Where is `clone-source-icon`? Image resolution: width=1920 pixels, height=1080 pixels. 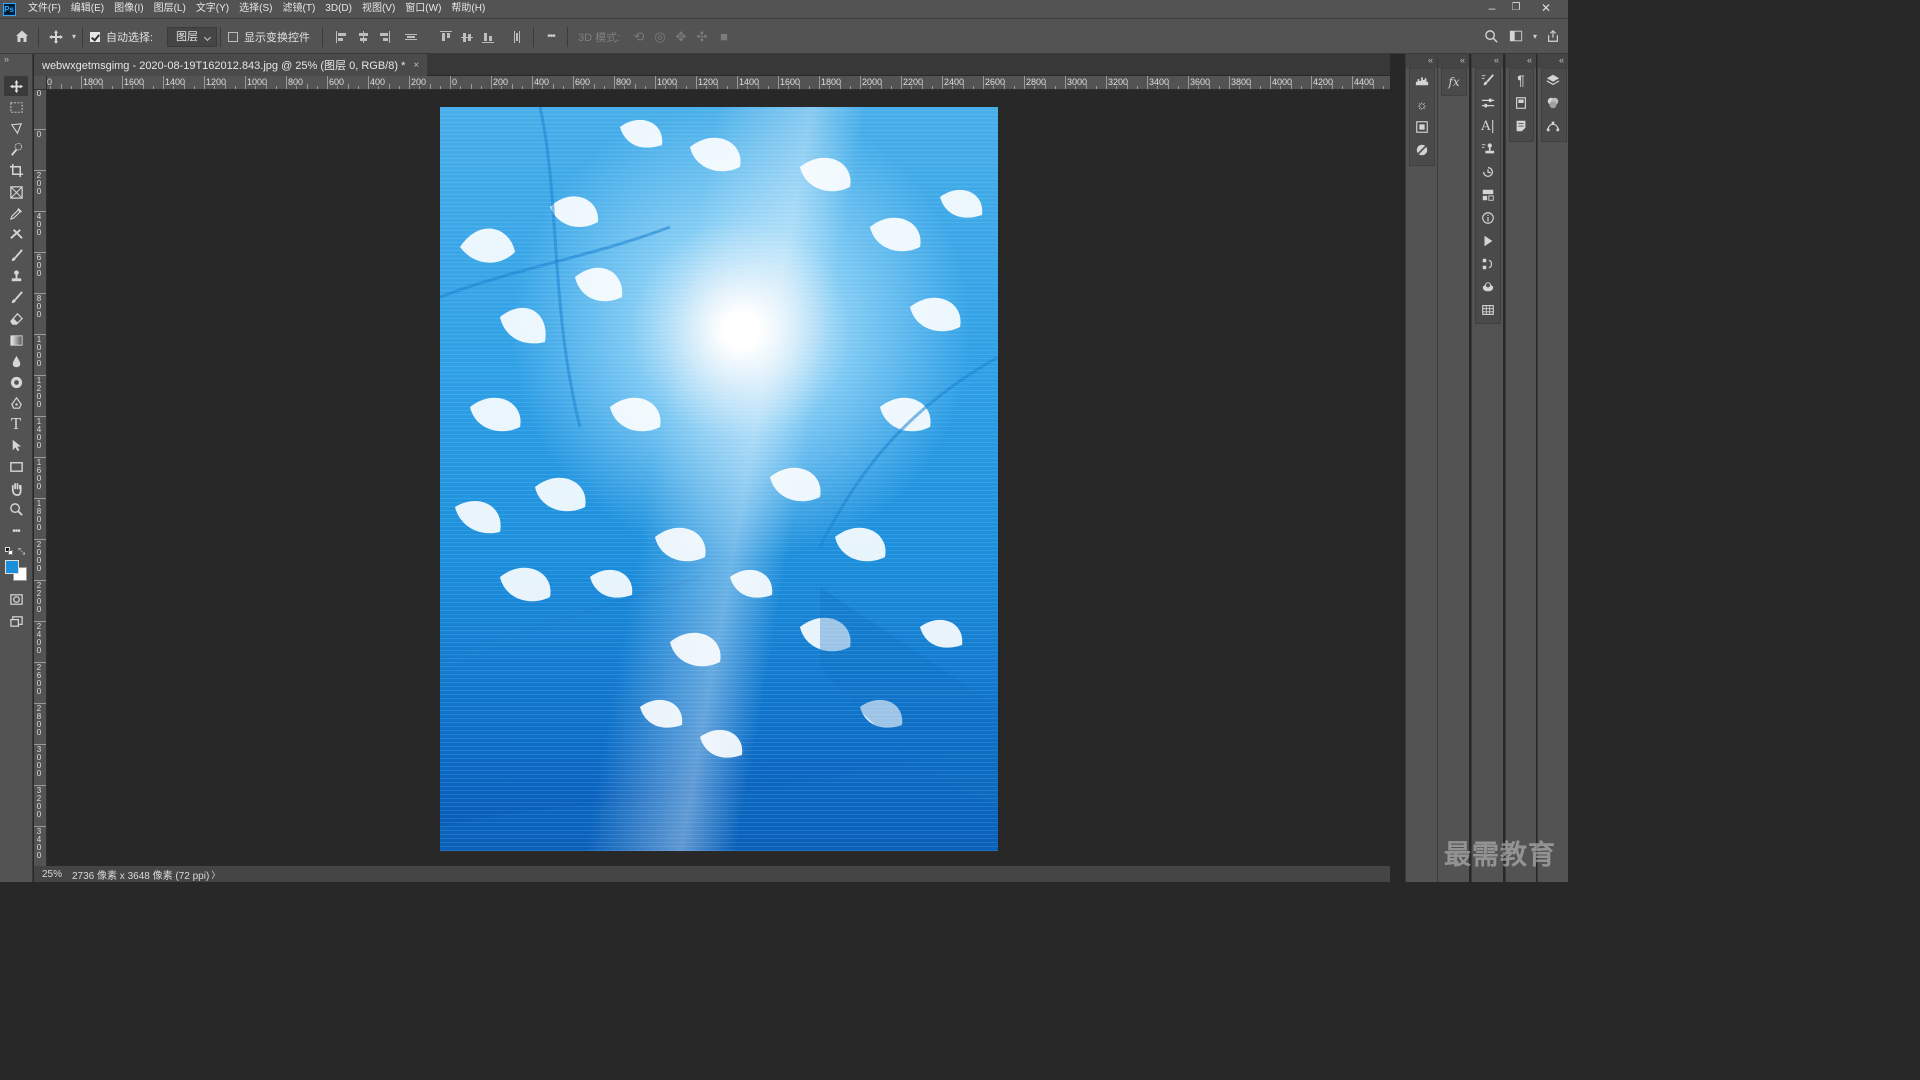
clone-source-icon is located at coordinates (1488, 149).